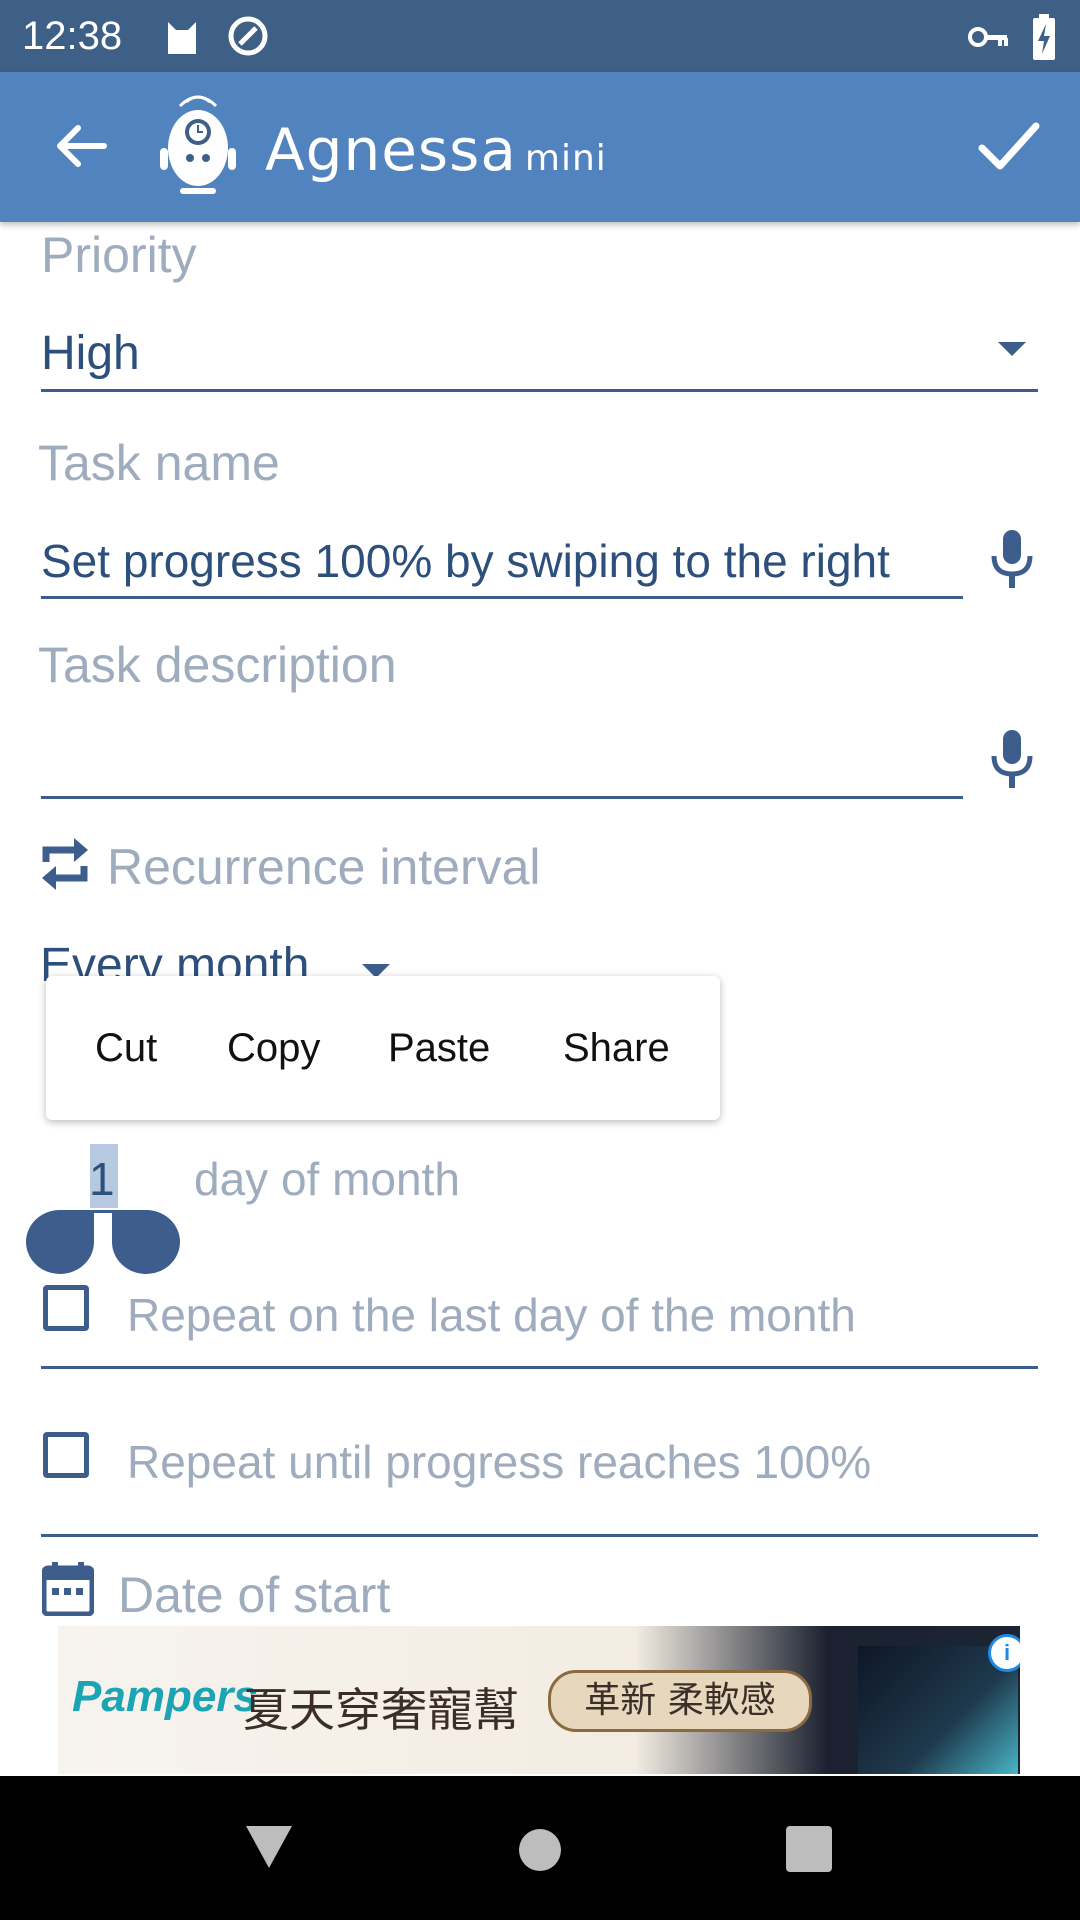 The image size is (1080, 1920). What do you see at coordinates (72, 36) in the screenshot?
I see `status-time: 12:38` at bounding box center [72, 36].